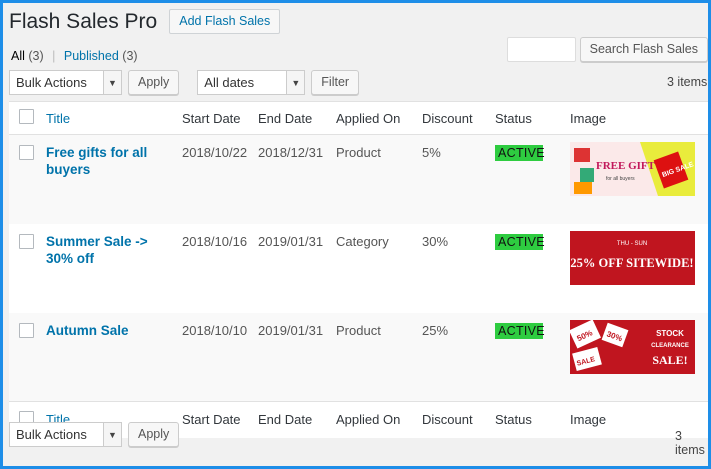  I want to click on title-cell: Autumn Sale, so click(114, 357).